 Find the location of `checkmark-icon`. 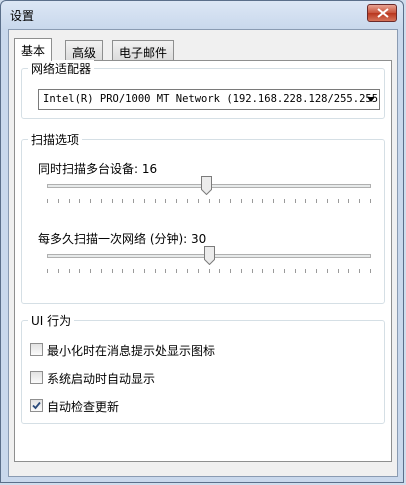

checkmark-icon is located at coordinates (36, 405).